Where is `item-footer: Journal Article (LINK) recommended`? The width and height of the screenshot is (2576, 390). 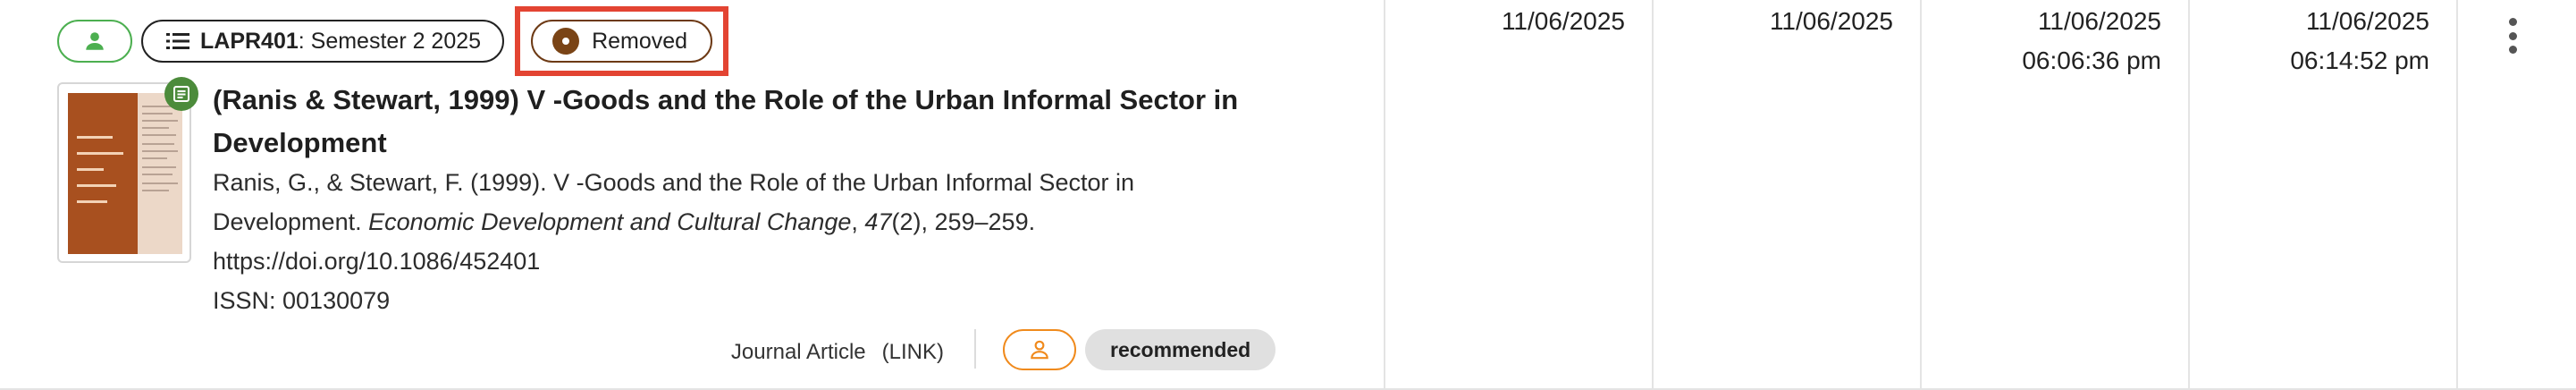 item-footer: Journal Article (LINK) recommended is located at coordinates (692, 349).